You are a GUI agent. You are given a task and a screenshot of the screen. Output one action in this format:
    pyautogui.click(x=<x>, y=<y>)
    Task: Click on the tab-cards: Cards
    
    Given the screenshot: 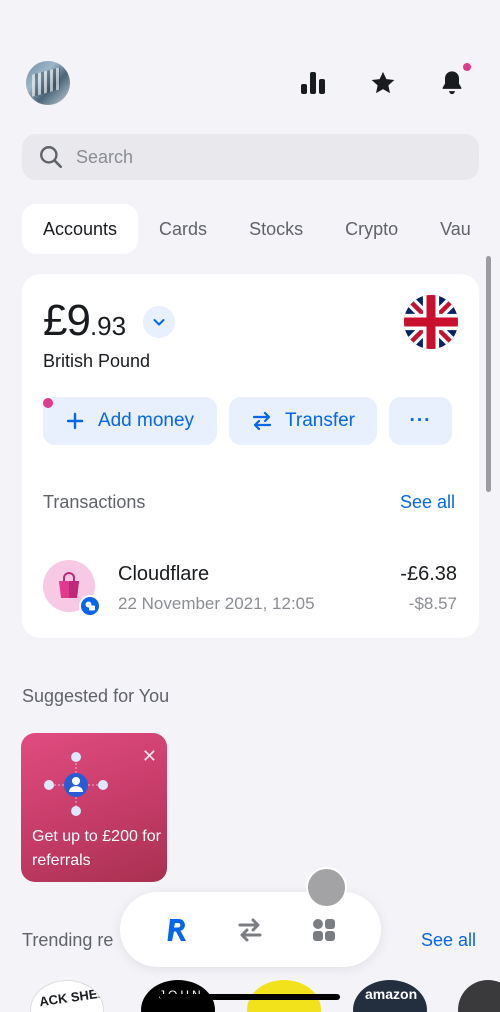 What is the action you would take?
    pyautogui.click(x=183, y=229)
    